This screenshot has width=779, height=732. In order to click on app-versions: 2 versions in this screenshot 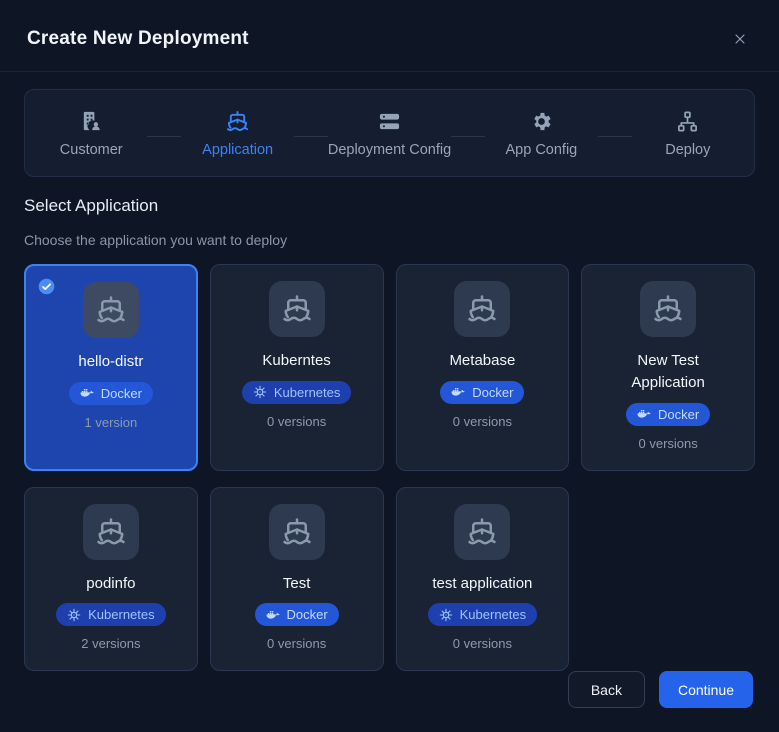, I will do `click(111, 644)`.